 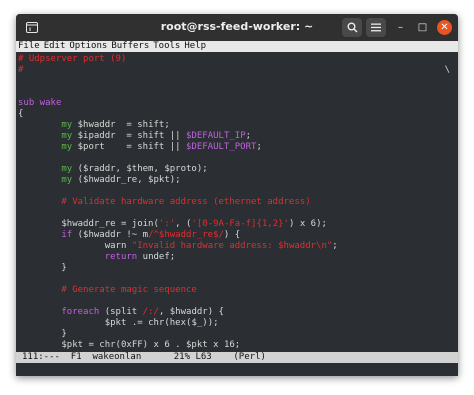 What do you see at coordinates (237, 46) in the screenshot?
I see `emacs-menubar: File Edit Options Buffers Tools Help` at bounding box center [237, 46].